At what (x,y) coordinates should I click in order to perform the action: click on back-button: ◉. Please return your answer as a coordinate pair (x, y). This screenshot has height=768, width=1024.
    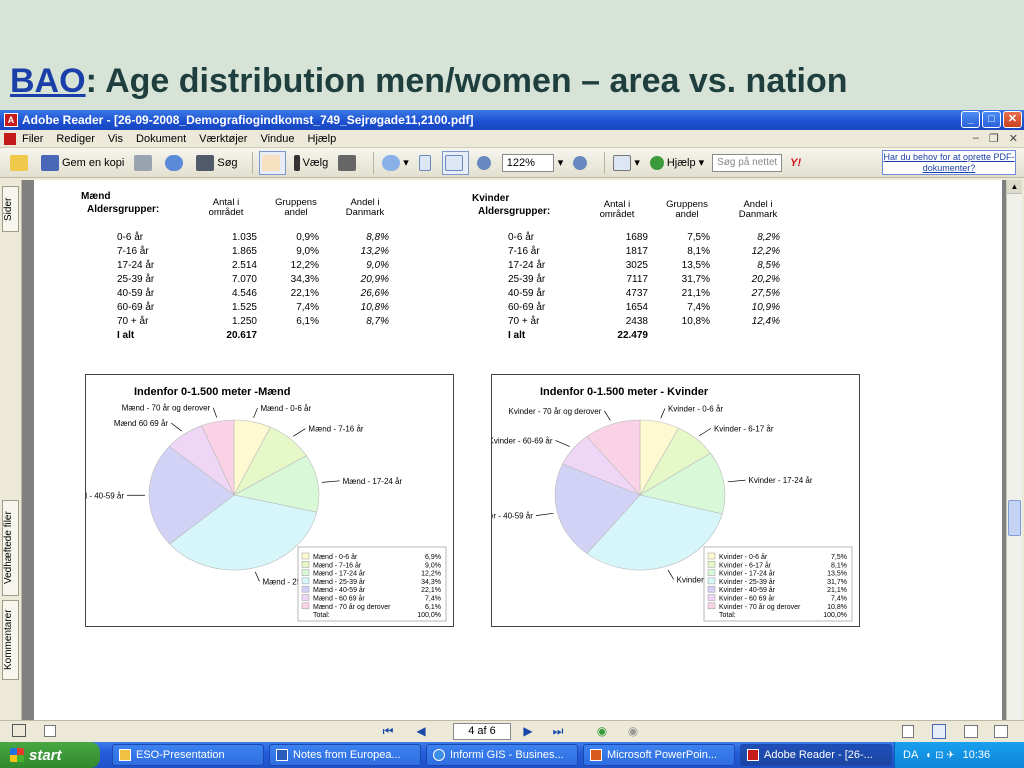
    Looking at the image, I should click on (602, 731).